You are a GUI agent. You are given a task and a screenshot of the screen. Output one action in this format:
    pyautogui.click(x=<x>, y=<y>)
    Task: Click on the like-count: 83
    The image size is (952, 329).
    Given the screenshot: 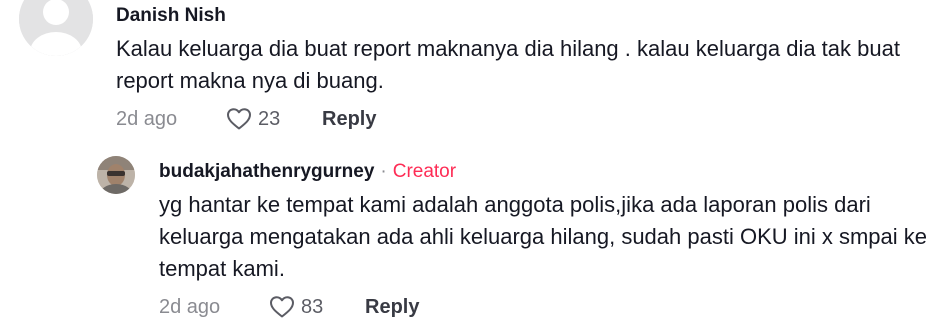 What is the action you would take?
    pyautogui.click(x=312, y=306)
    